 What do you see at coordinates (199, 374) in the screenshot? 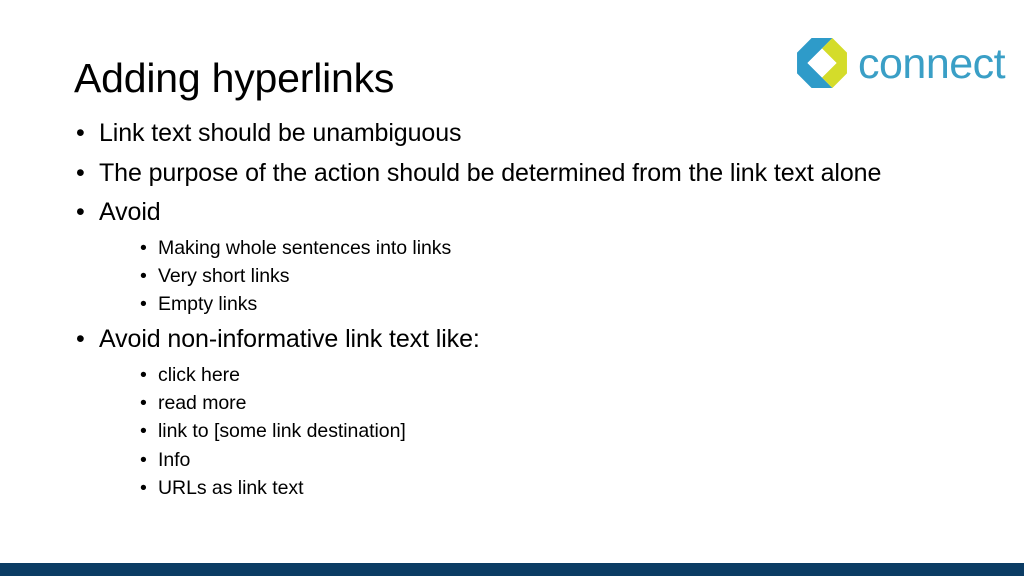
I see `sub-bullet-text: click here` at bounding box center [199, 374].